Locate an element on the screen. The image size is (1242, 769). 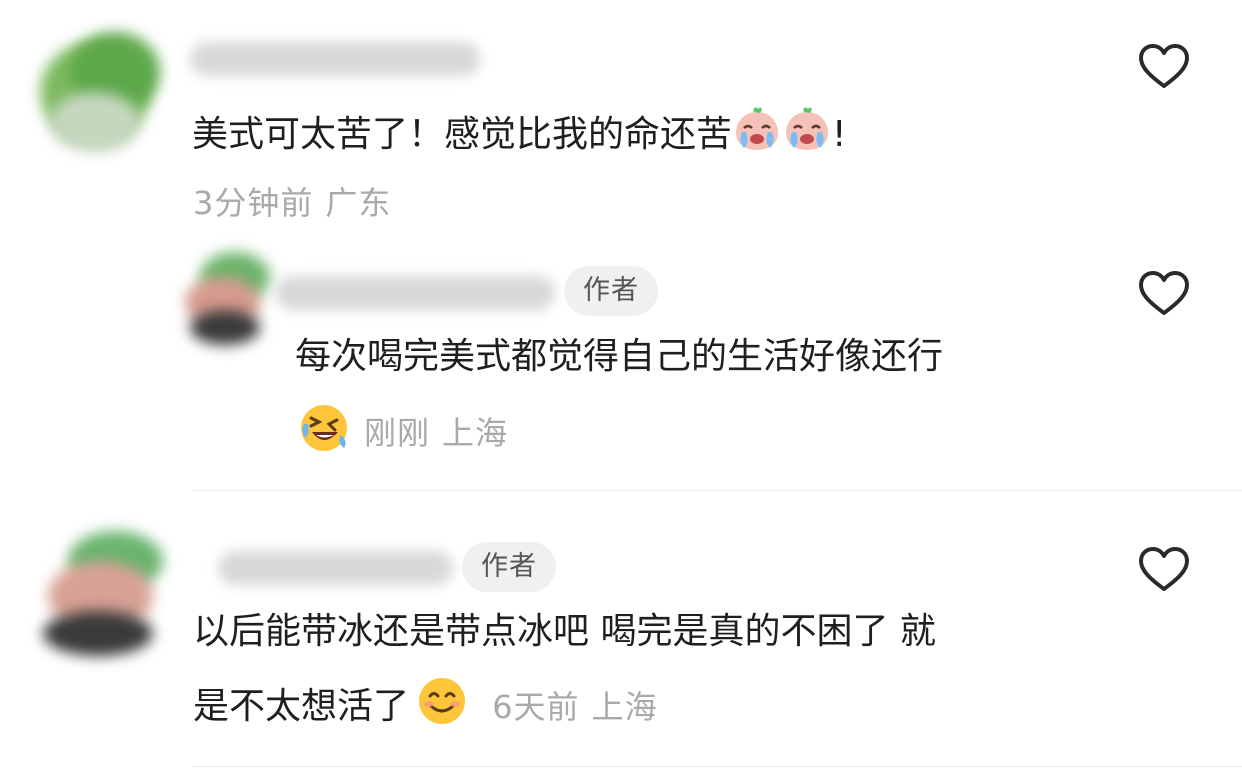
rolling-laughing-face-icon is located at coordinates (324, 432).